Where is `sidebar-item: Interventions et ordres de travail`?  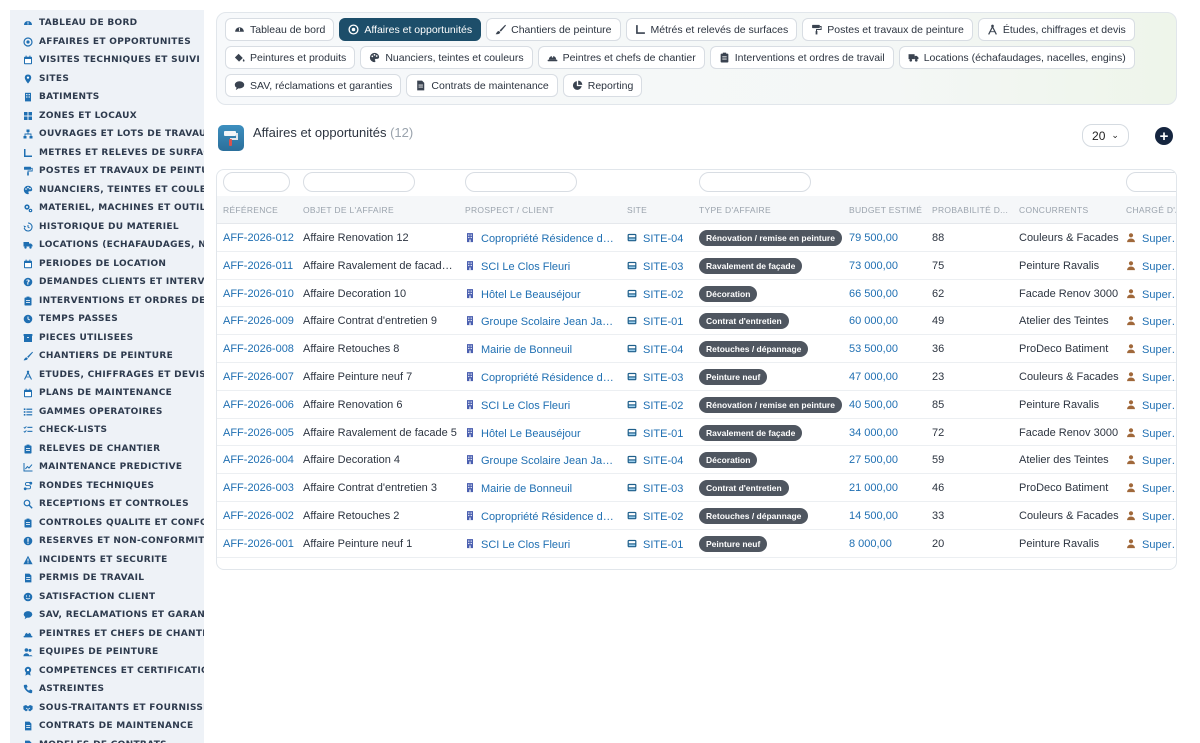
sidebar-item: Interventions et ordres de travail is located at coordinates (107, 301).